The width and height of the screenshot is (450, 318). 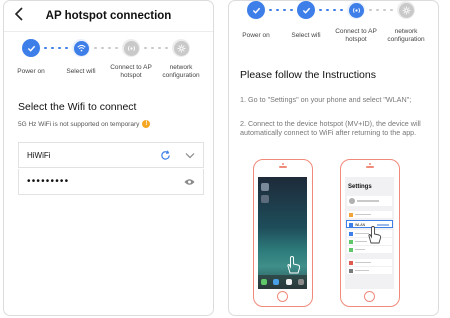 I want to click on account-row, so click(x=369, y=201).